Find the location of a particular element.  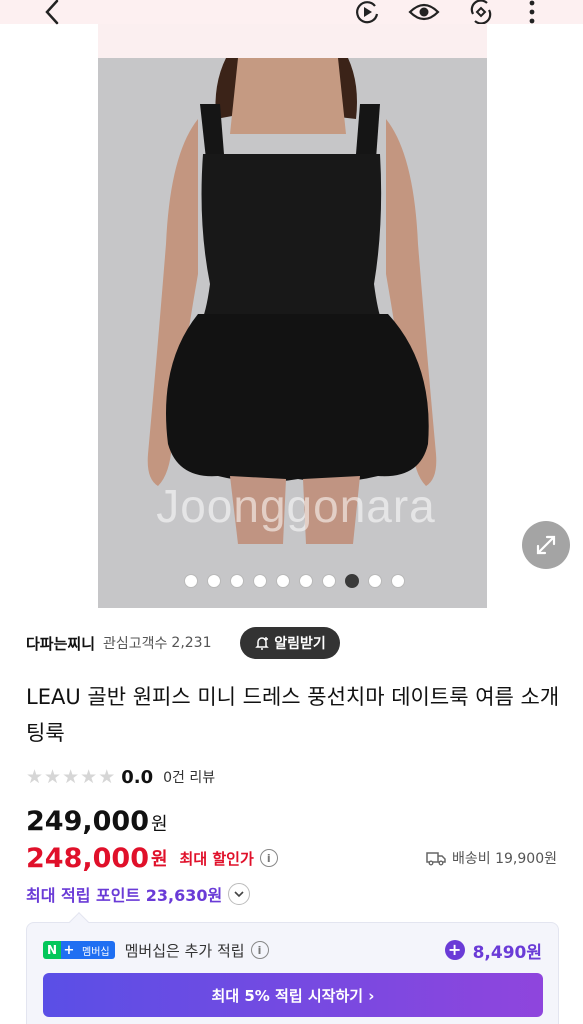

alarm-button: 알림받기 is located at coordinates (290, 643).